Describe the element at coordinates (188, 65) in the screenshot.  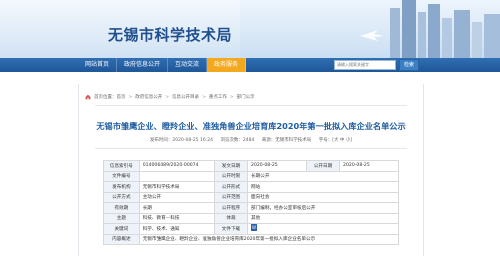
I see `nav-interaction: 互动交流` at that location.